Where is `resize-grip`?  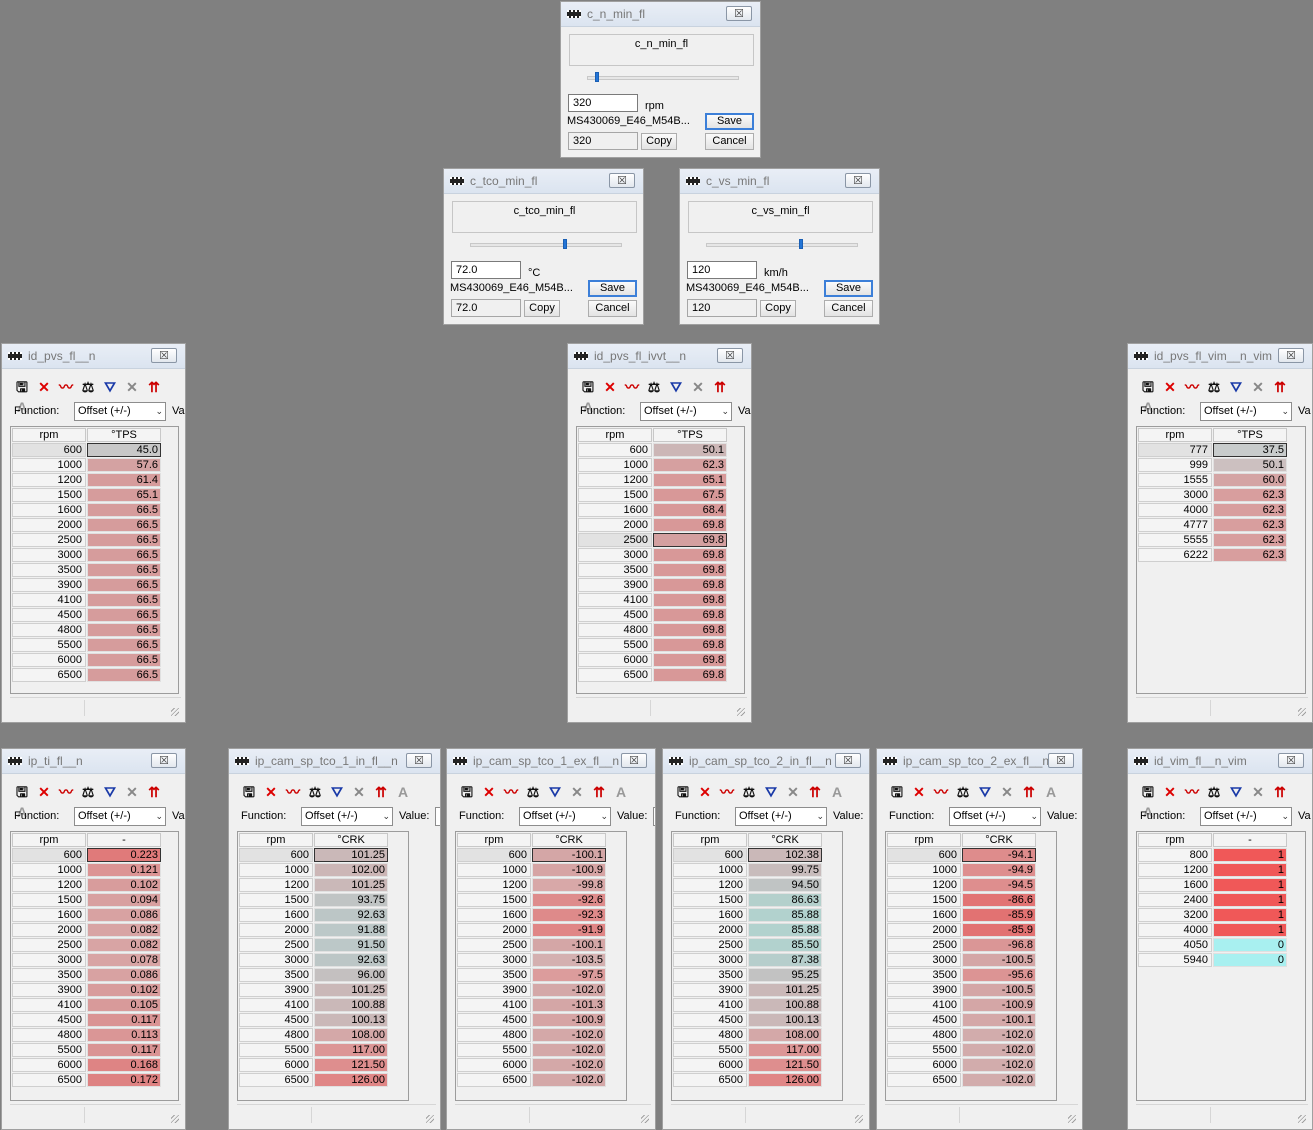 resize-grip is located at coordinates (645, 1119).